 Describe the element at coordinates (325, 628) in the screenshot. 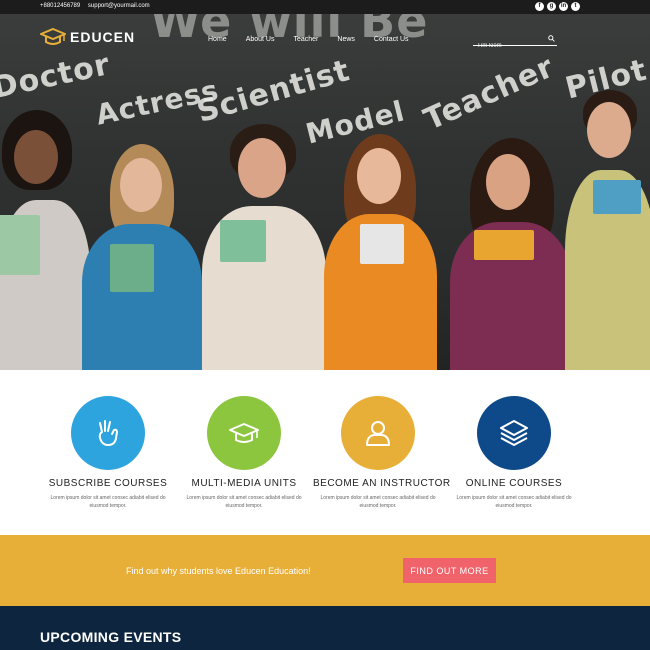

I see `upcoming-events-section: UPCOMING EVENTS` at that location.